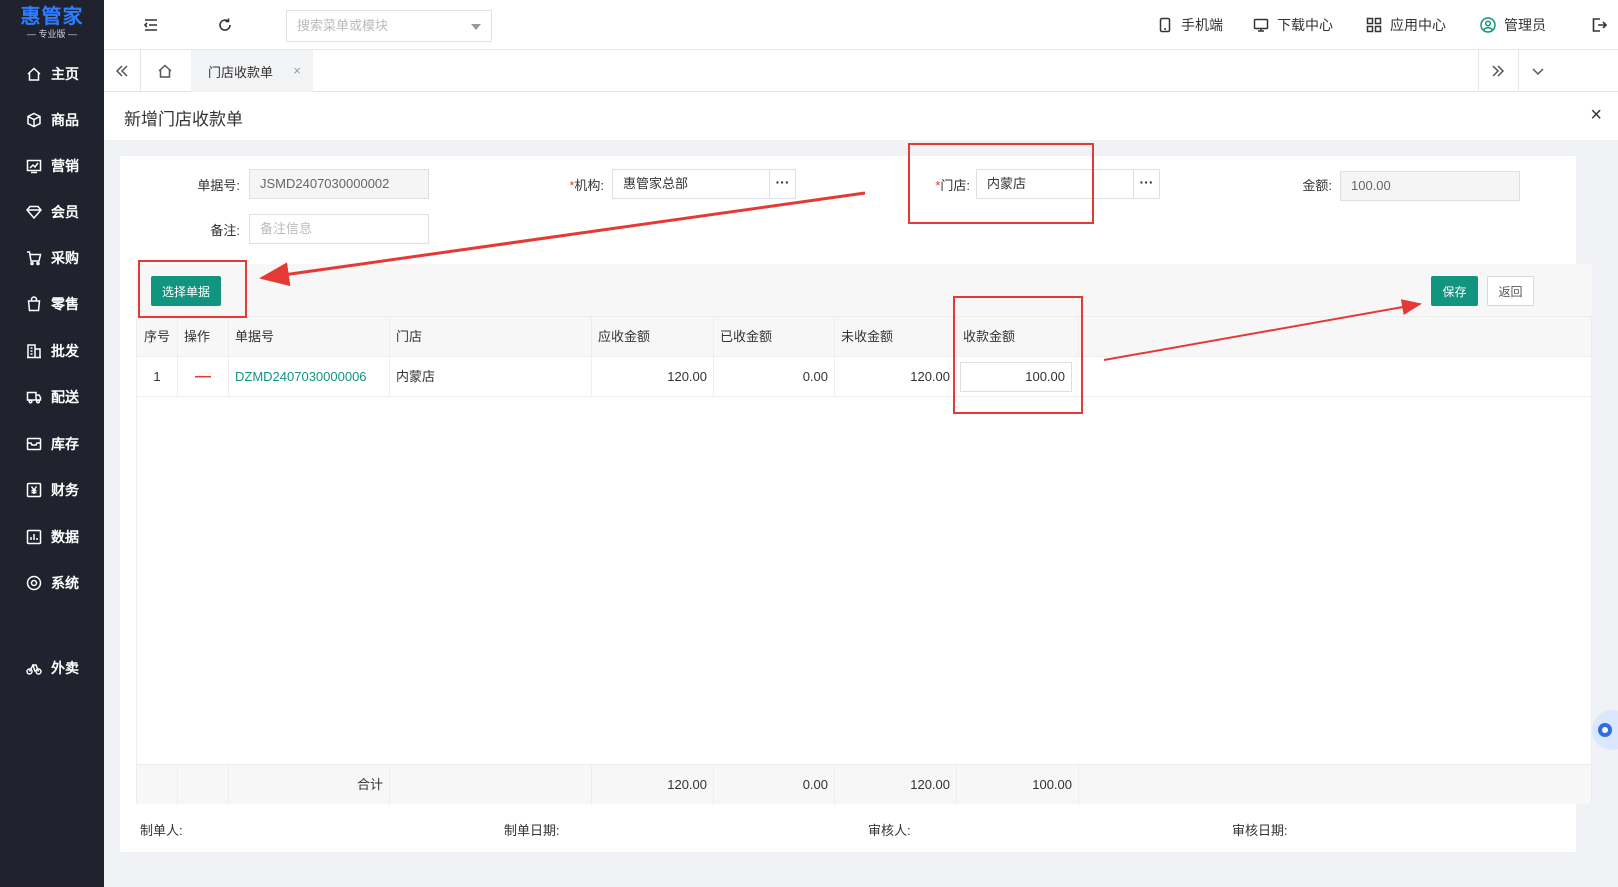 The image size is (1618, 887). I want to click on tabs-dropdown-button, so click(1538, 71).